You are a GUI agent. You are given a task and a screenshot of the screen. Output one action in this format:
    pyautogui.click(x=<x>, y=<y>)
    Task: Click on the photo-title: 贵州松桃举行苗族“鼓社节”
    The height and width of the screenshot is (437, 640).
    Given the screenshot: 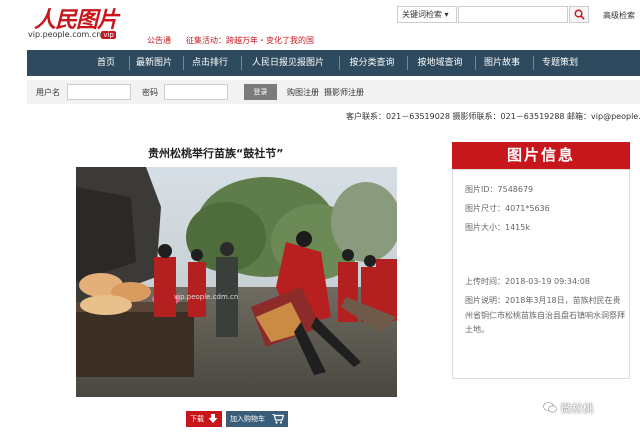 What is the action you would take?
    pyautogui.click(x=216, y=153)
    